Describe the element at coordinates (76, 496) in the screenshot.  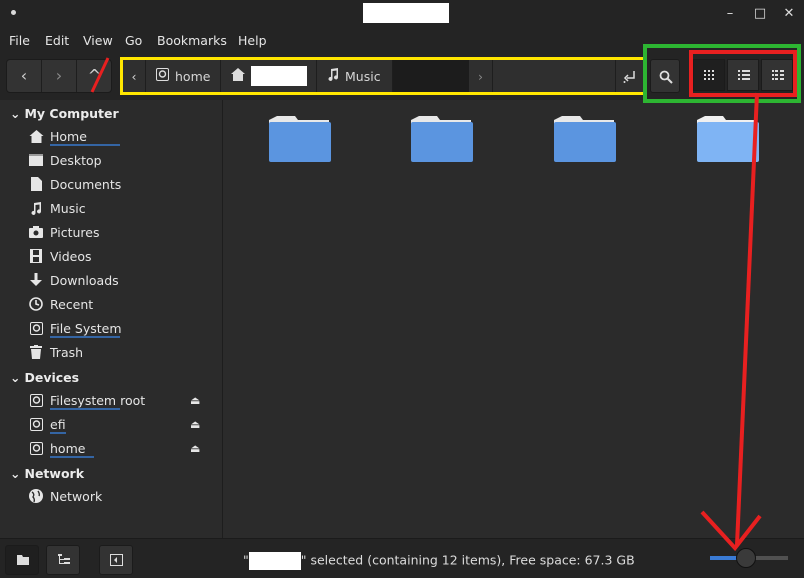
I see `sidebar-item-label: Network` at that location.